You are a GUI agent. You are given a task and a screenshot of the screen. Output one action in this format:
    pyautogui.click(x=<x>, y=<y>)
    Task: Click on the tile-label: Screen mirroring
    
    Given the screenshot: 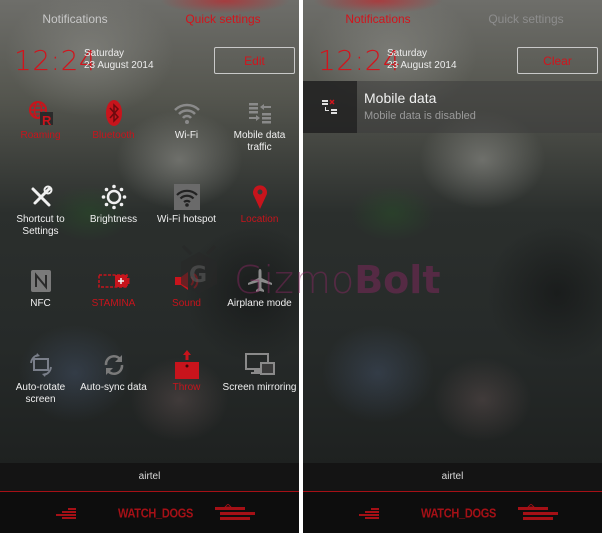 What is the action you would take?
    pyautogui.click(x=259, y=387)
    